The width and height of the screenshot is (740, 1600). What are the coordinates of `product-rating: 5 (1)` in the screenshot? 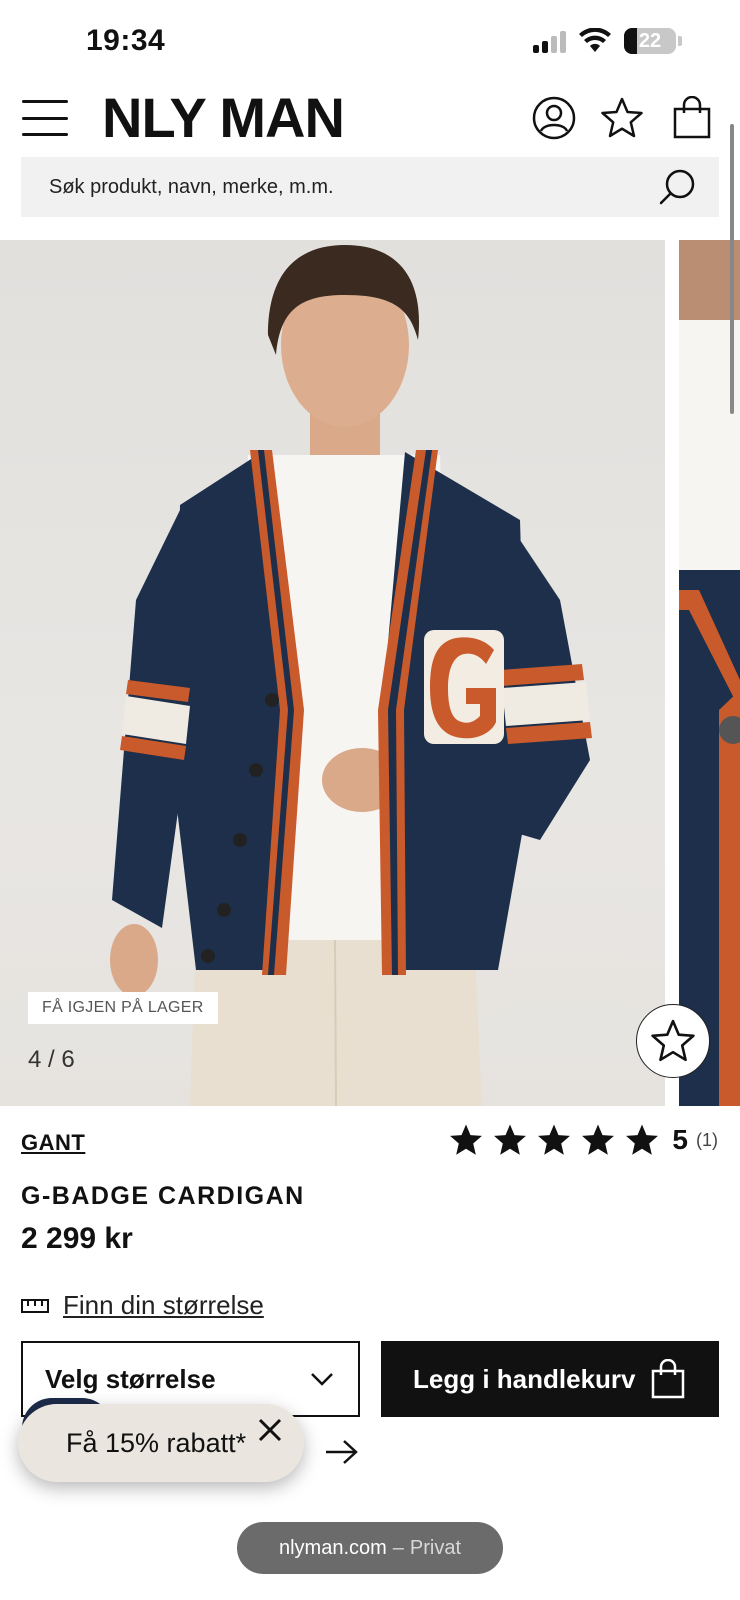 It's located at (583, 1140).